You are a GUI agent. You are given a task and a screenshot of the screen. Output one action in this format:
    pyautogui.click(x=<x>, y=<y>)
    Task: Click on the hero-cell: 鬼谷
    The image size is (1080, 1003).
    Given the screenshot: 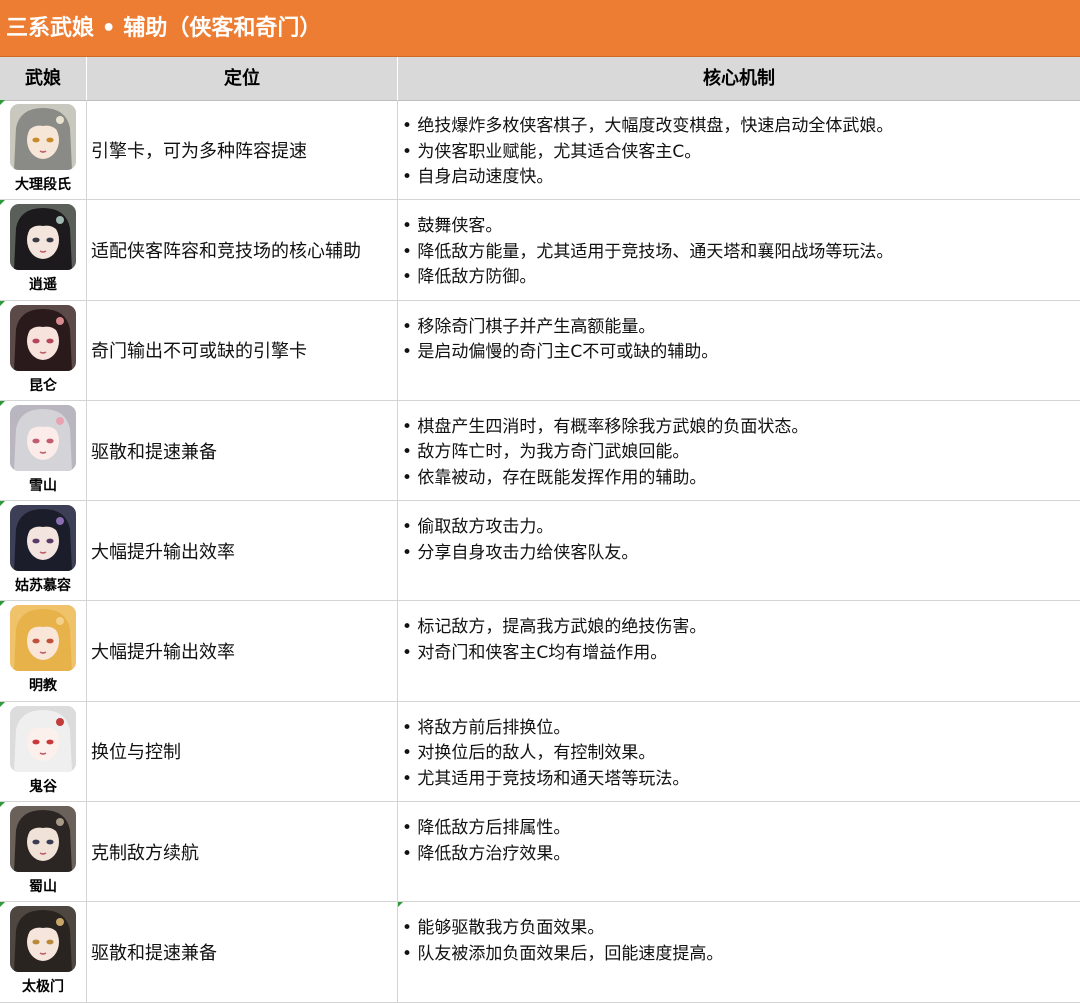 What is the action you would take?
    pyautogui.click(x=43, y=751)
    